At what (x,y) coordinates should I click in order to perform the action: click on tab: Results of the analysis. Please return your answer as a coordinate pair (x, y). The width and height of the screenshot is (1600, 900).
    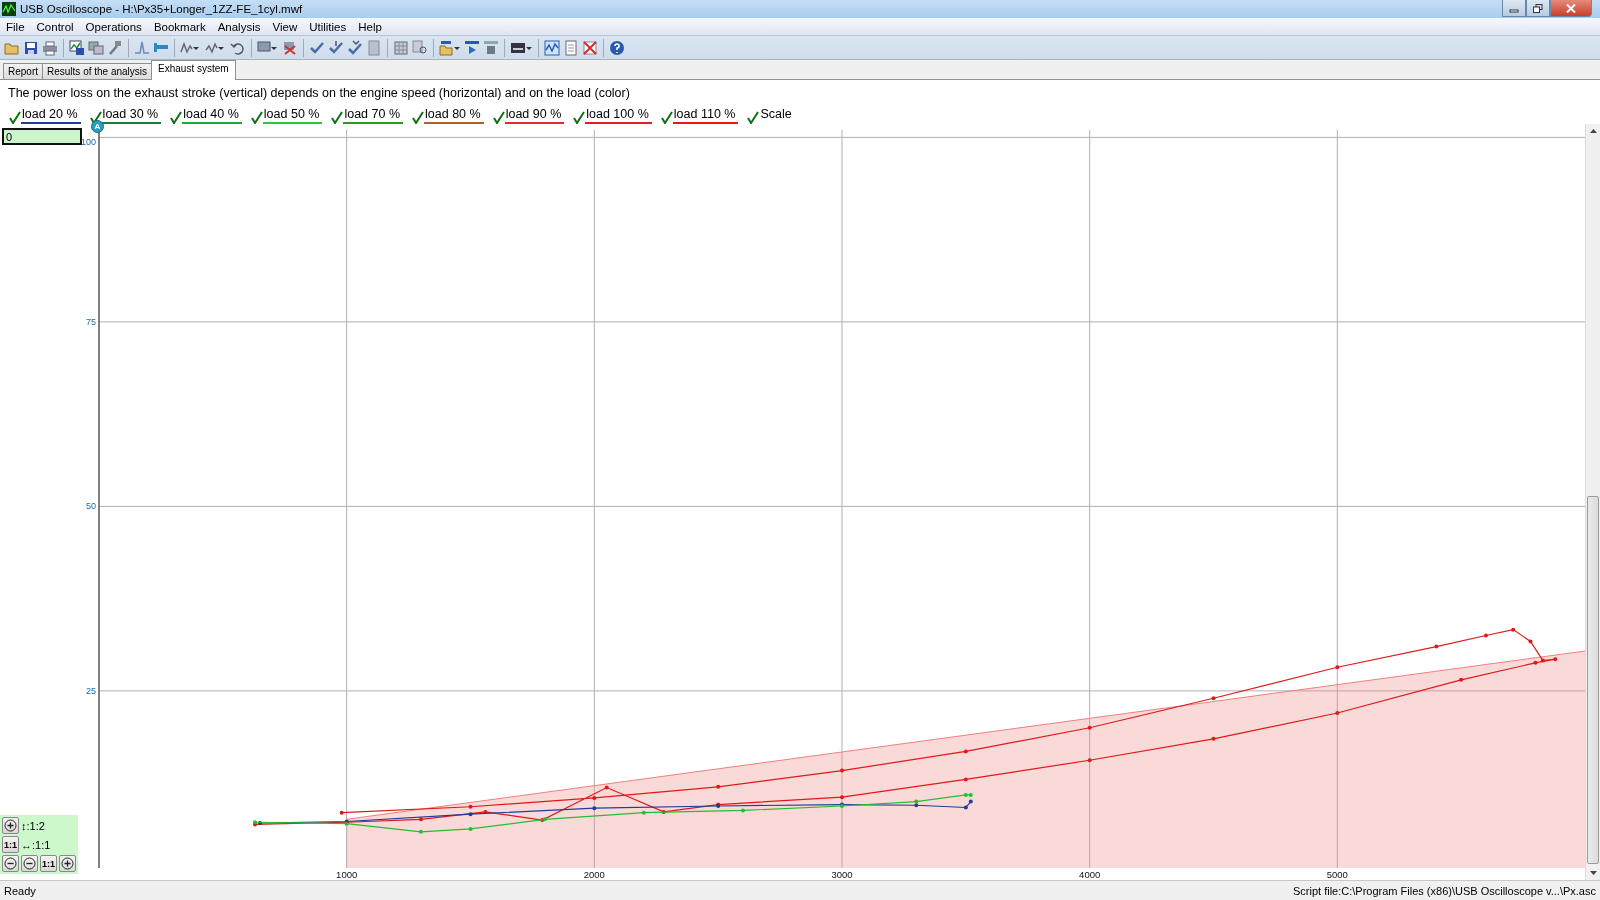
    Looking at the image, I should click on (97, 71).